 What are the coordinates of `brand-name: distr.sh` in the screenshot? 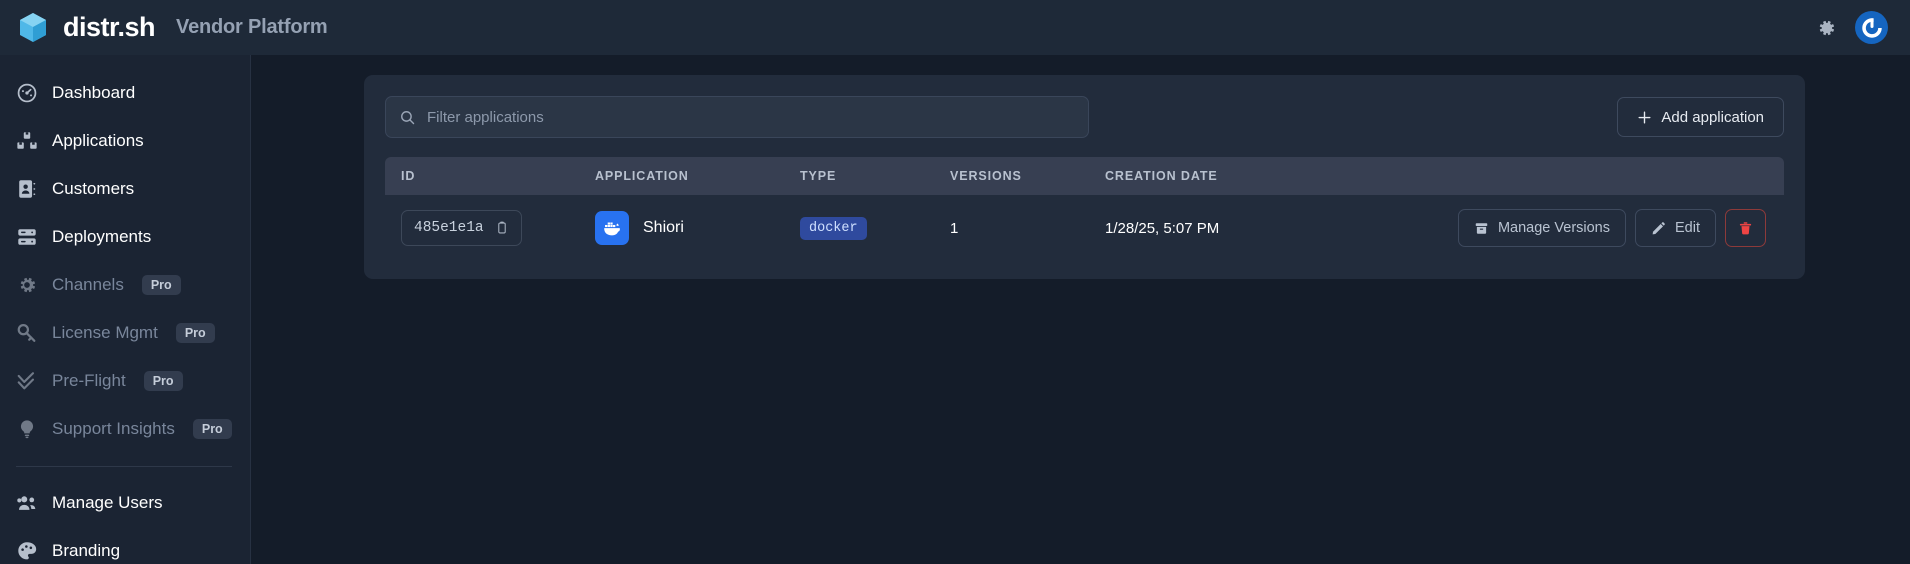 It's located at (109, 27).